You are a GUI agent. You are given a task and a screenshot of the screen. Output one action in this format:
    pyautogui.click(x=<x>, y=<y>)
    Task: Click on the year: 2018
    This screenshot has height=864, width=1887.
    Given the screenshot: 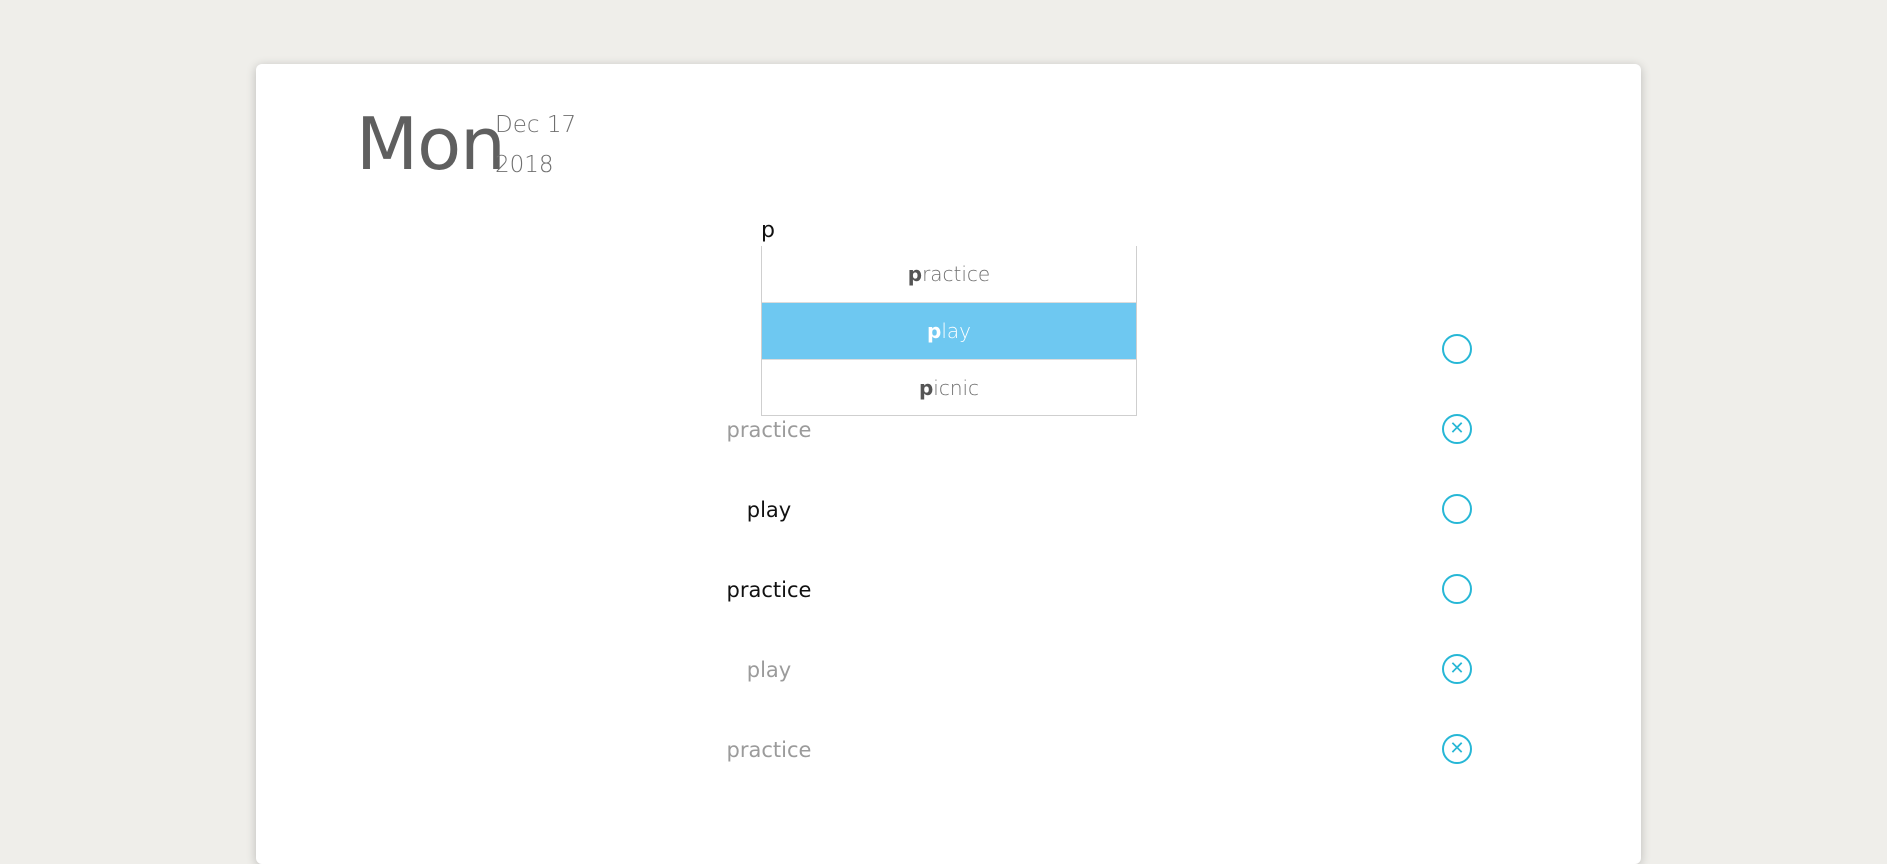 What is the action you would take?
    pyautogui.click(x=524, y=165)
    